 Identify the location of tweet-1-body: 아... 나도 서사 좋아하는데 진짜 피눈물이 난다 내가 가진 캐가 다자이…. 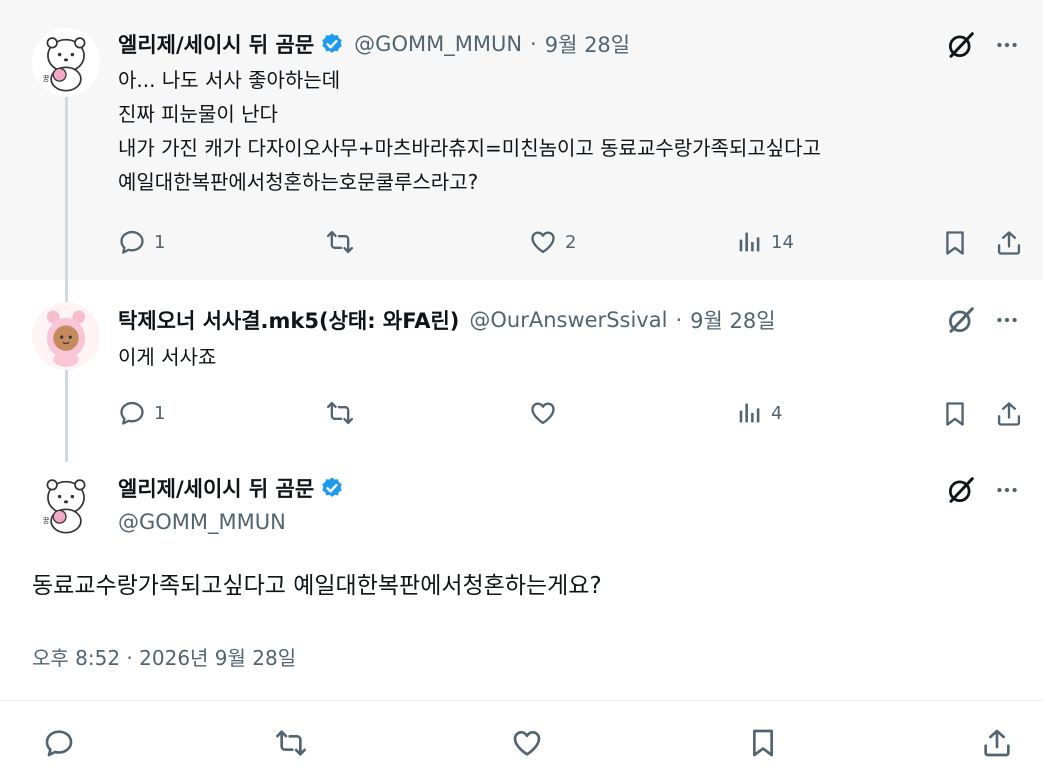
(469, 131).